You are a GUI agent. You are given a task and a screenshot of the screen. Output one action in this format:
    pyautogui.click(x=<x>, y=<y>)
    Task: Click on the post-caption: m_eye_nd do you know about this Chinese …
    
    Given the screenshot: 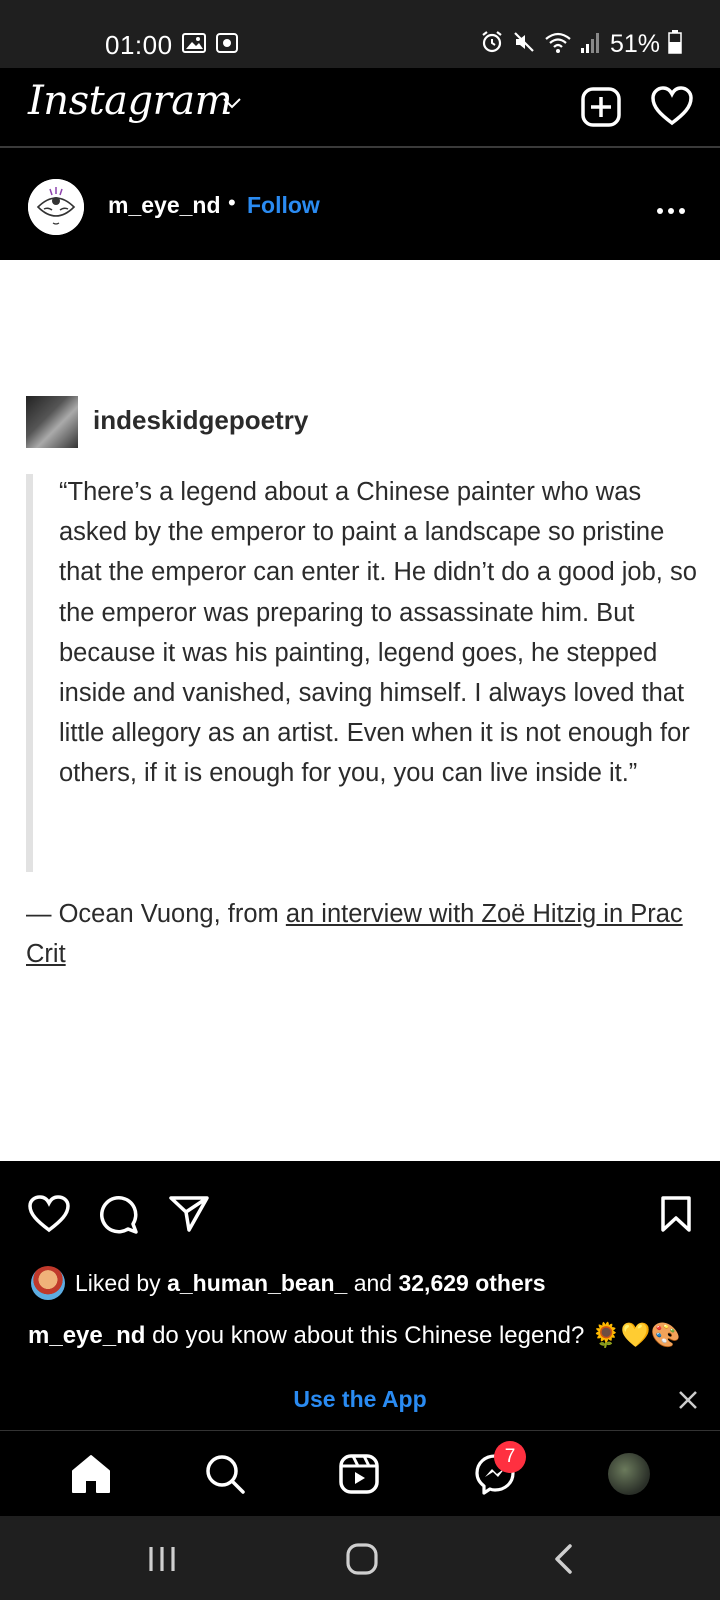 What is the action you would take?
    pyautogui.click(x=368, y=1344)
    